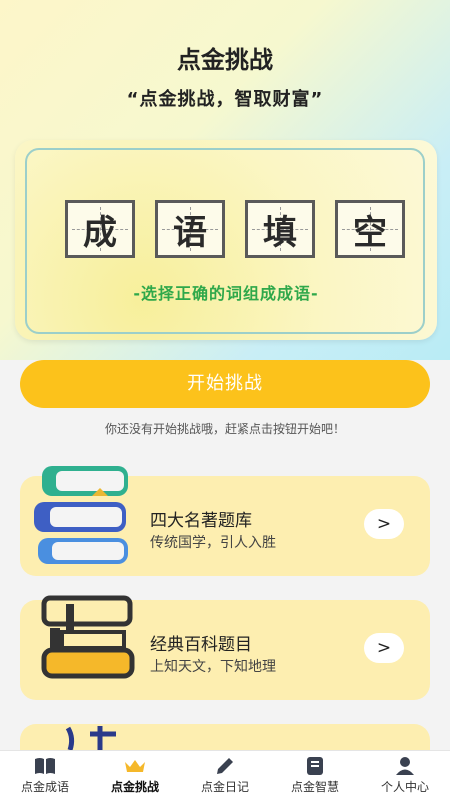 The width and height of the screenshot is (450, 800). I want to click on scroll-book-icon, so click(88, 637).